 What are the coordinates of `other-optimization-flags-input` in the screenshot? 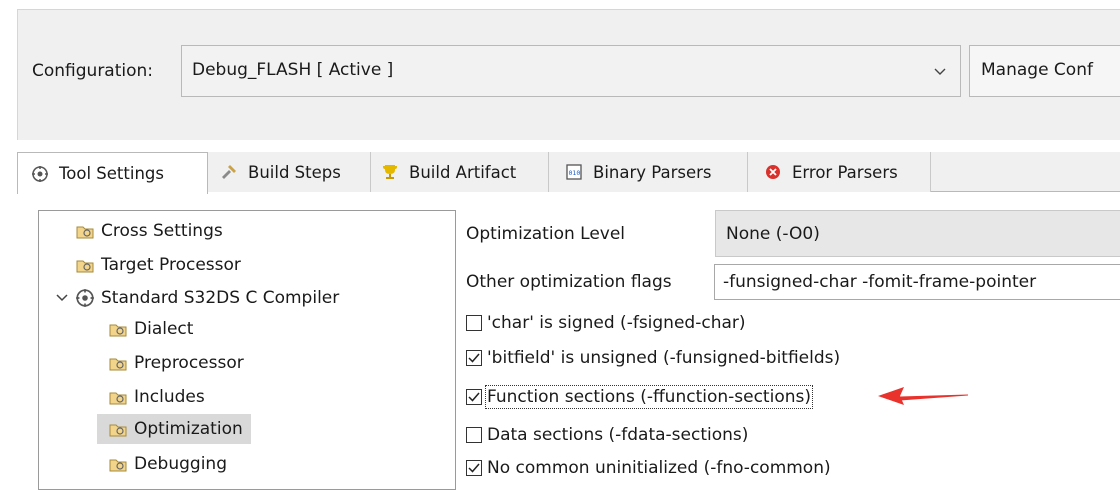 It's located at (917, 282).